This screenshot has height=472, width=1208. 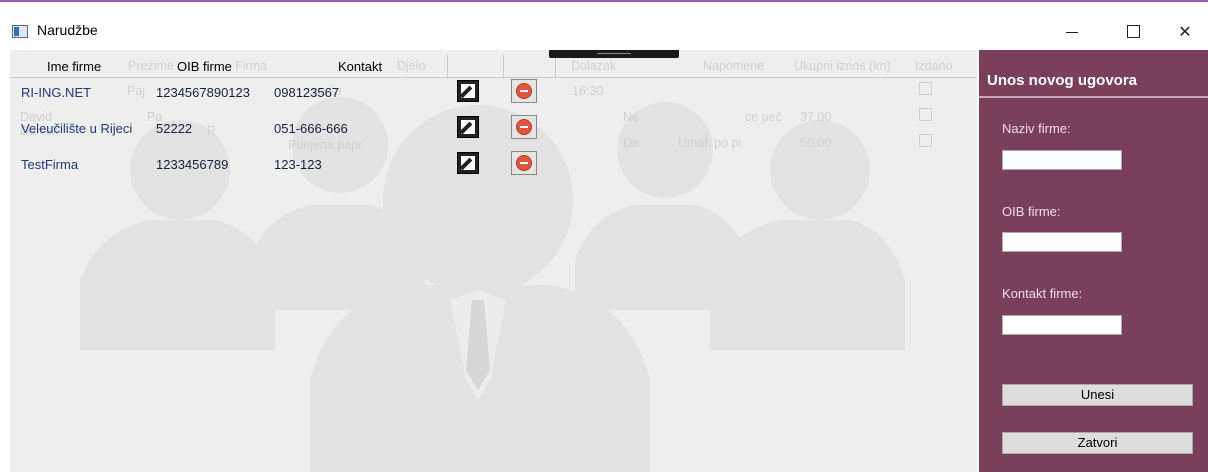 What do you see at coordinates (307, 92) in the screenshot?
I see `cell-contact: 098123567` at bounding box center [307, 92].